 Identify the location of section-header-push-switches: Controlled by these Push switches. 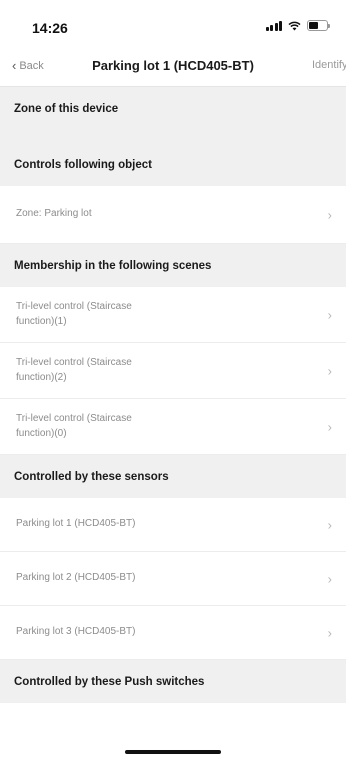
(173, 681).